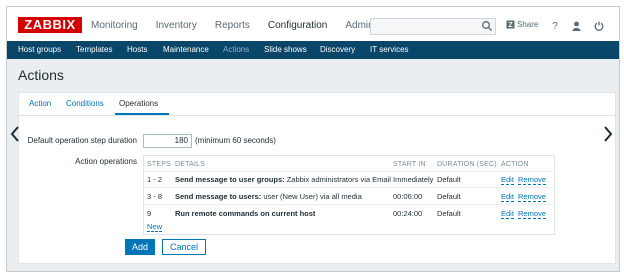  Describe the element at coordinates (337, 49) in the screenshot. I see `subnav-discovery: Discovery` at that location.